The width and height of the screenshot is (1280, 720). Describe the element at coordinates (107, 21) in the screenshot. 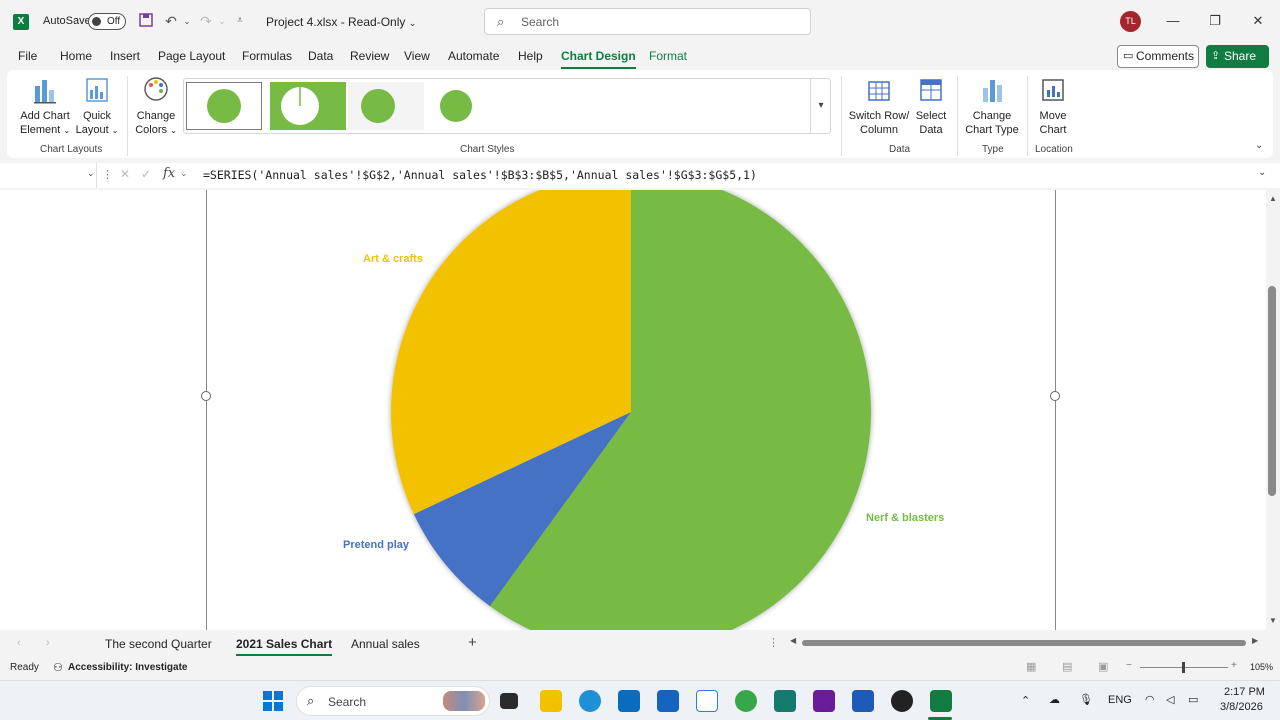

I see `autosave-toggle: Off` at that location.